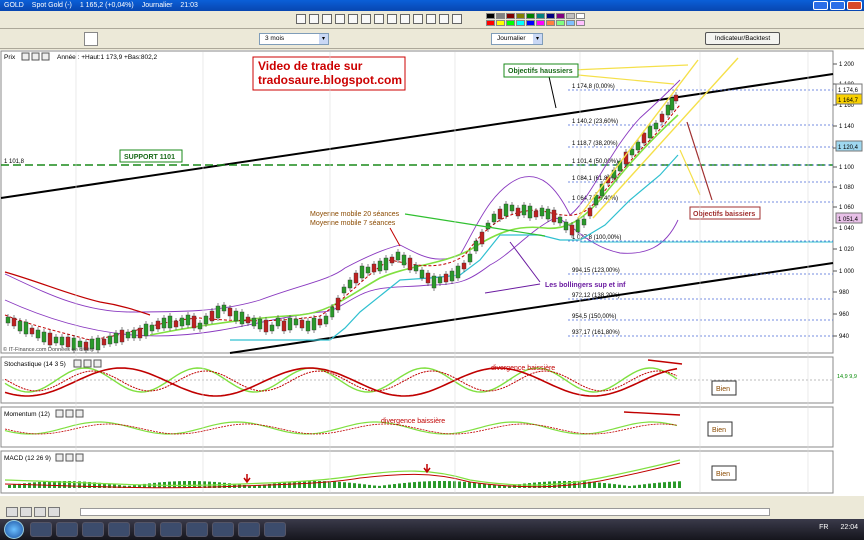 The height and width of the screenshot is (540, 864). What do you see at coordinates (314, 19) in the screenshot?
I see `zoom-icon` at bounding box center [314, 19].